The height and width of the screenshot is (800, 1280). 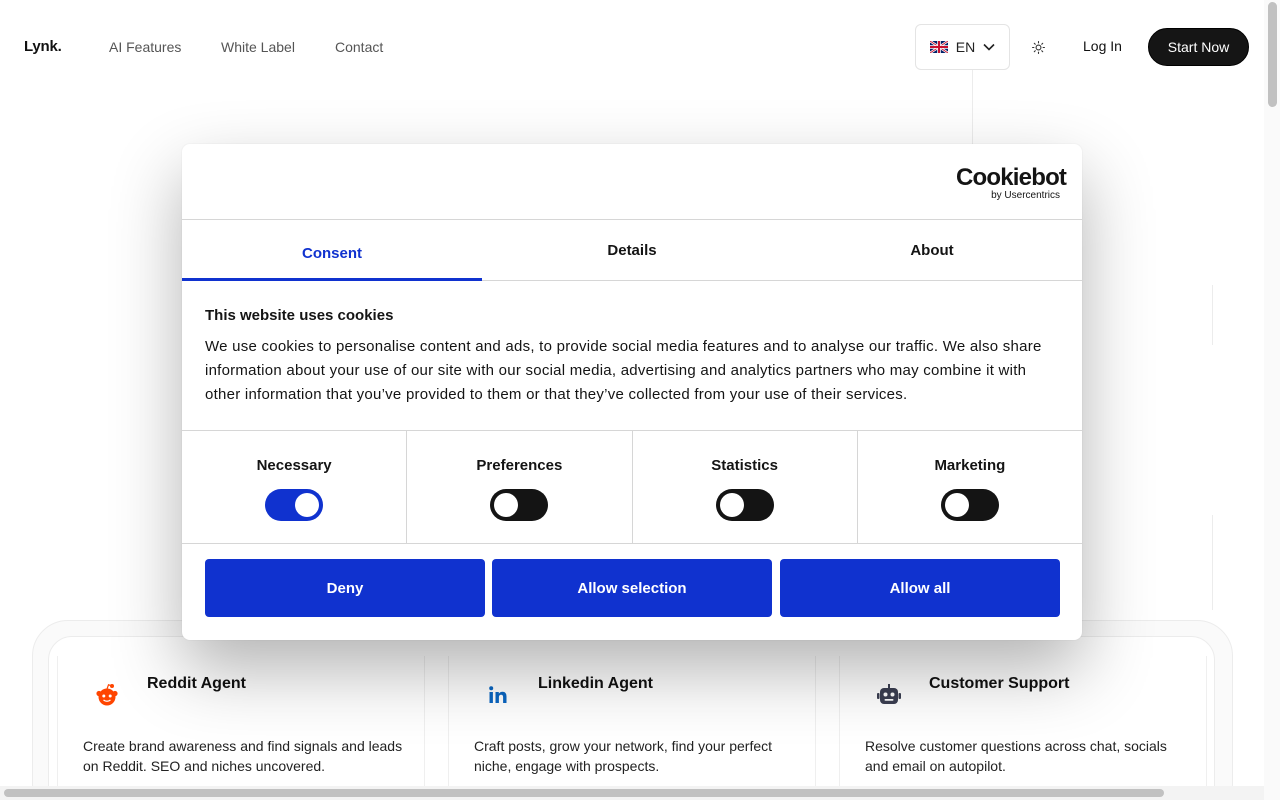 I want to click on category-label: Necessary, so click(x=294, y=465).